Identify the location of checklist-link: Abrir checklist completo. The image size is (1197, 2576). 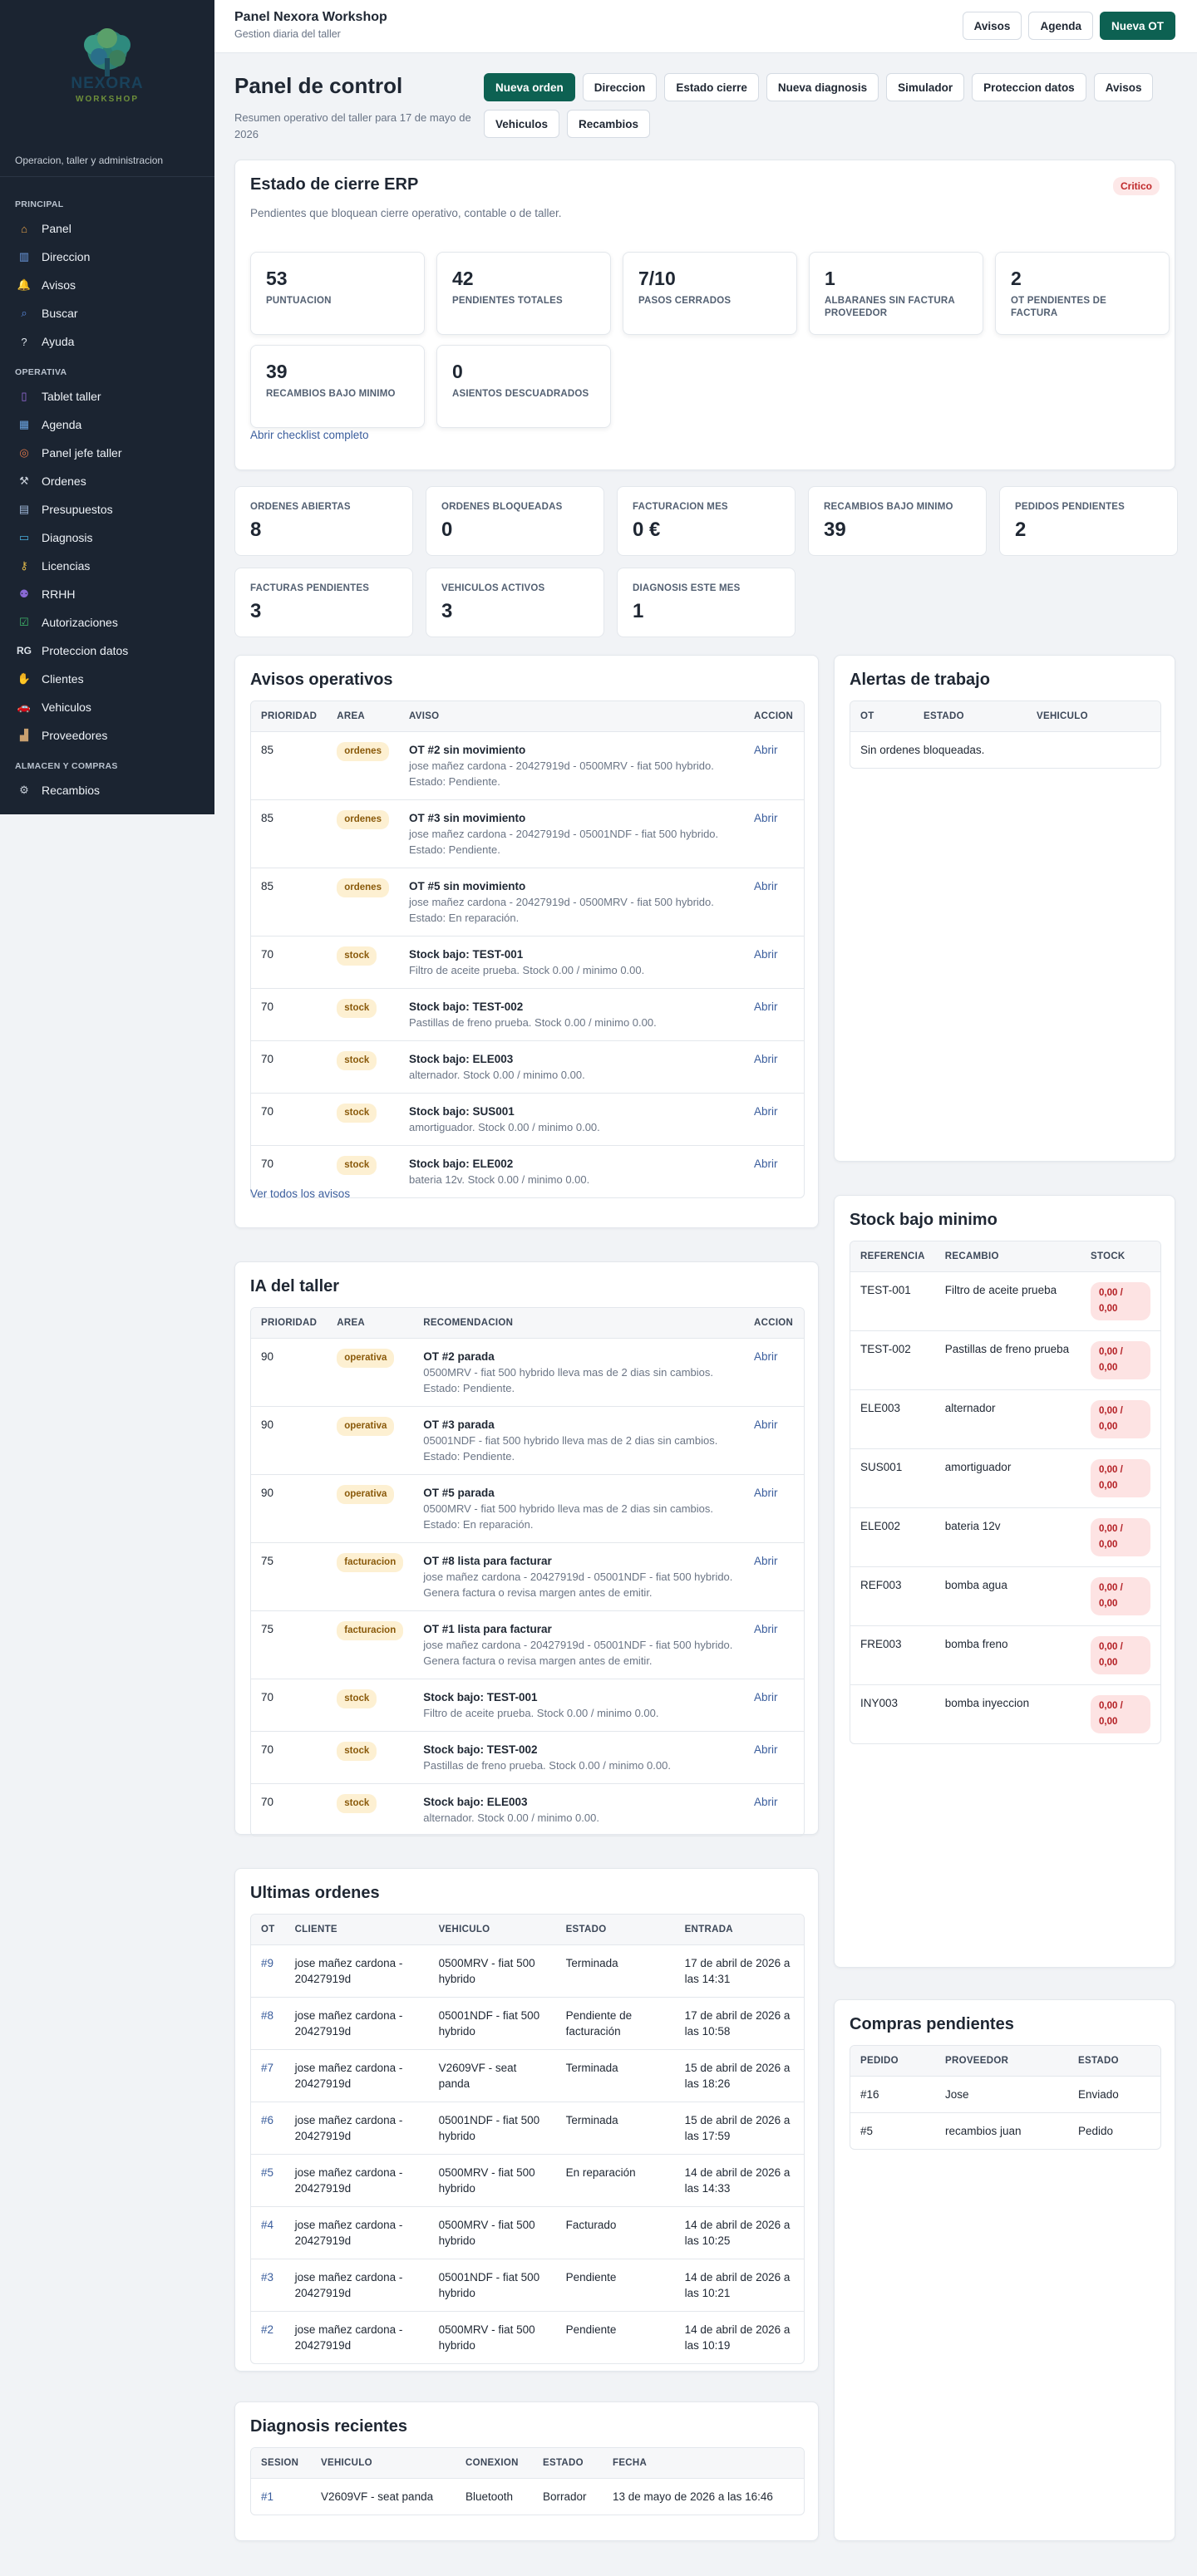
(309, 435).